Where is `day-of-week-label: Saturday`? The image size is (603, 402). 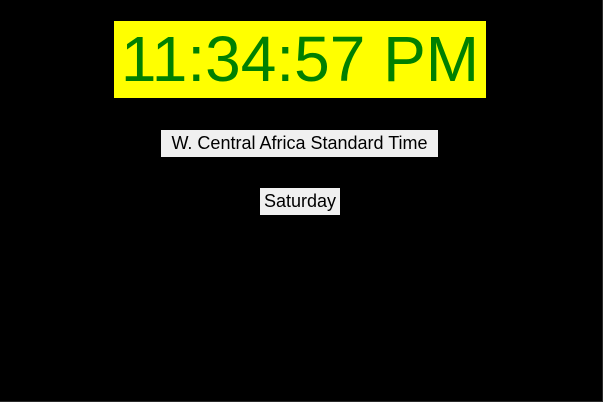 day-of-week-label: Saturday is located at coordinates (300, 201).